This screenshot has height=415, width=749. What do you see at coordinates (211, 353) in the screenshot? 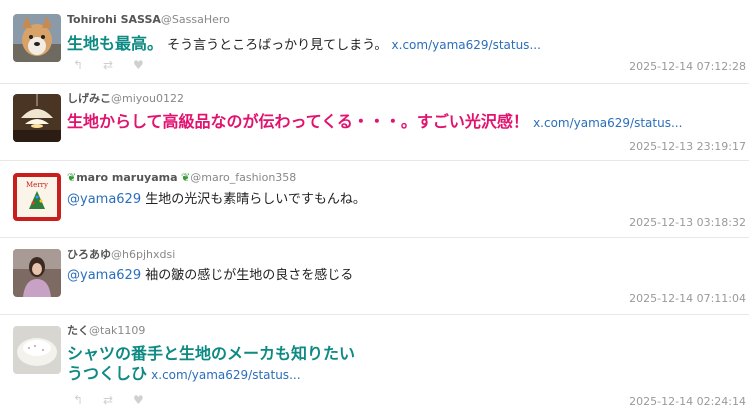
I see `highlight-text: シャツの番手と生地のメーカも知りたい` at bounding box center [211, 353].